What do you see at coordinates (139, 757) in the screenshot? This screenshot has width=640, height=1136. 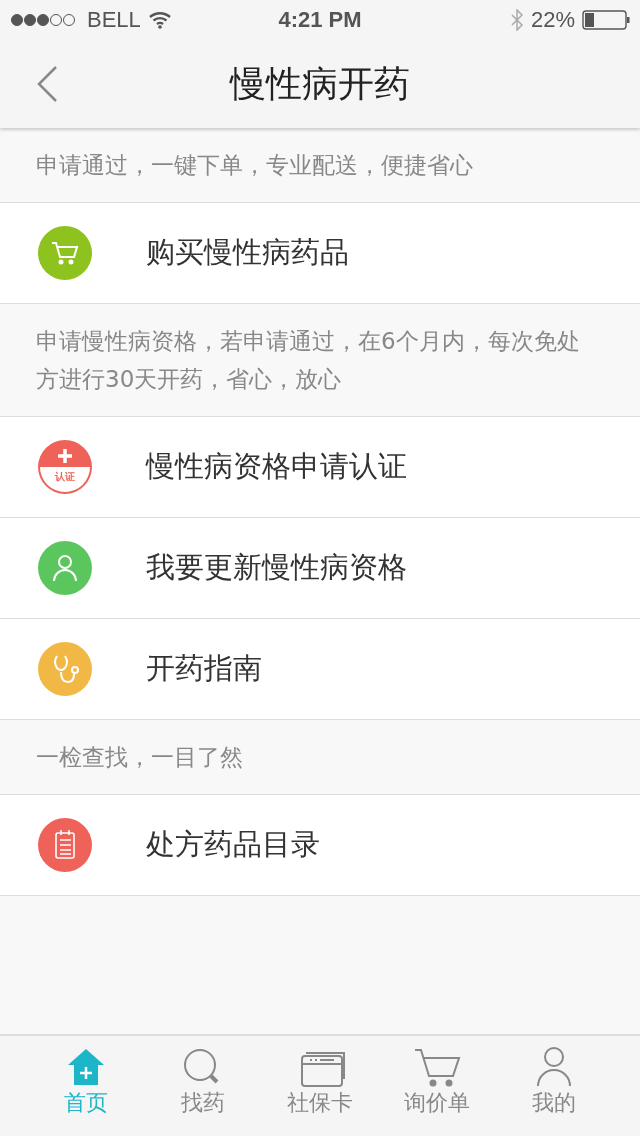 I see `section-note: 一检查找，一目了然` at bounding box center [139, 757].